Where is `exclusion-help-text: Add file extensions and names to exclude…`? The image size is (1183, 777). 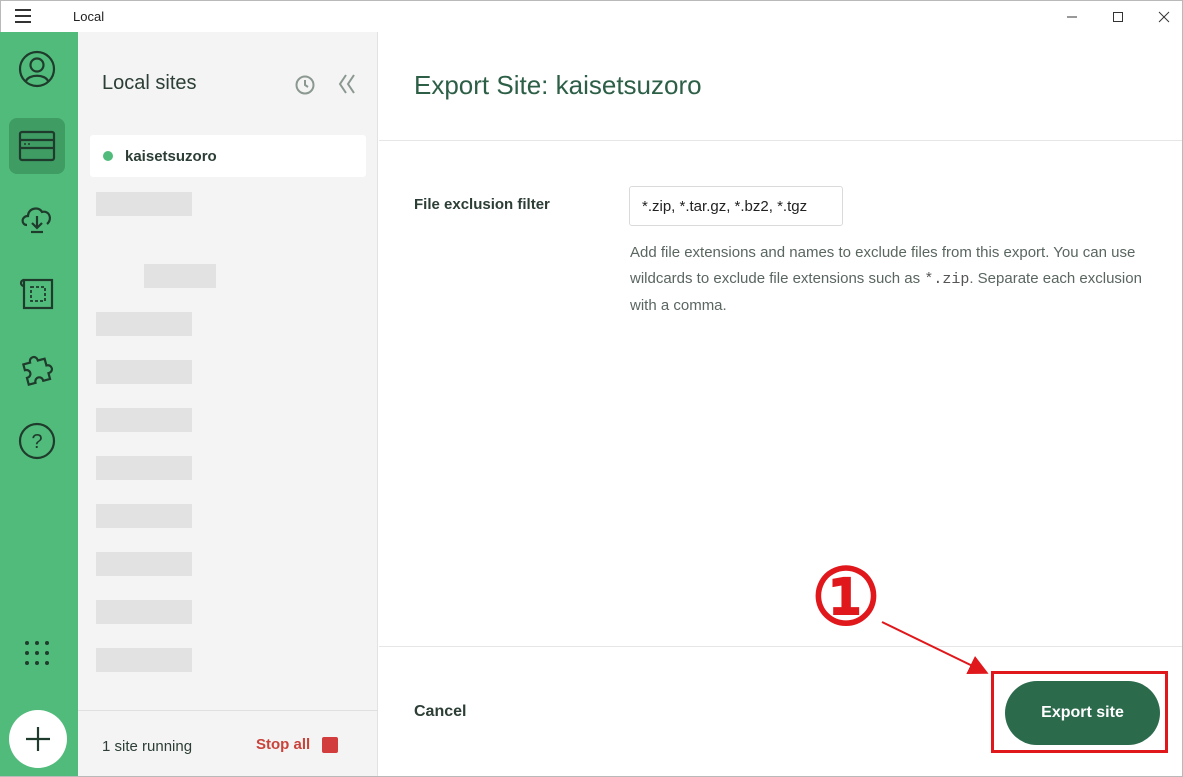 exclusion-help-text: Add file extensions and names to exclude… is located at coordinates (890, 279).